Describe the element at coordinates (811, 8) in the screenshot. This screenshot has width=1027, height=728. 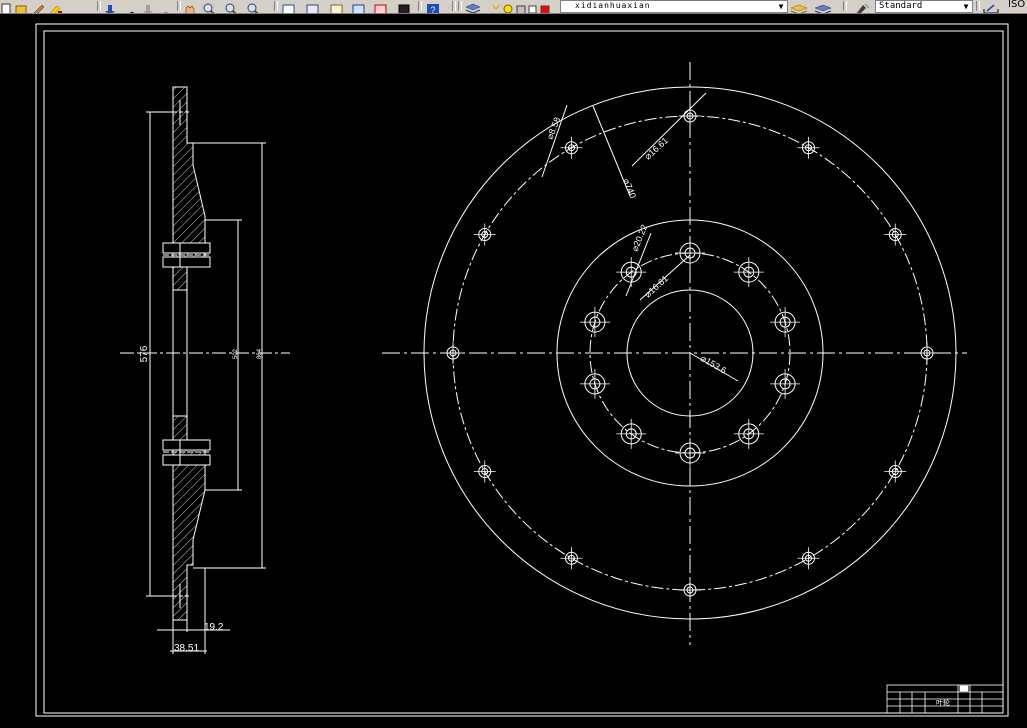
I see `layer-extra-icons` at that location.